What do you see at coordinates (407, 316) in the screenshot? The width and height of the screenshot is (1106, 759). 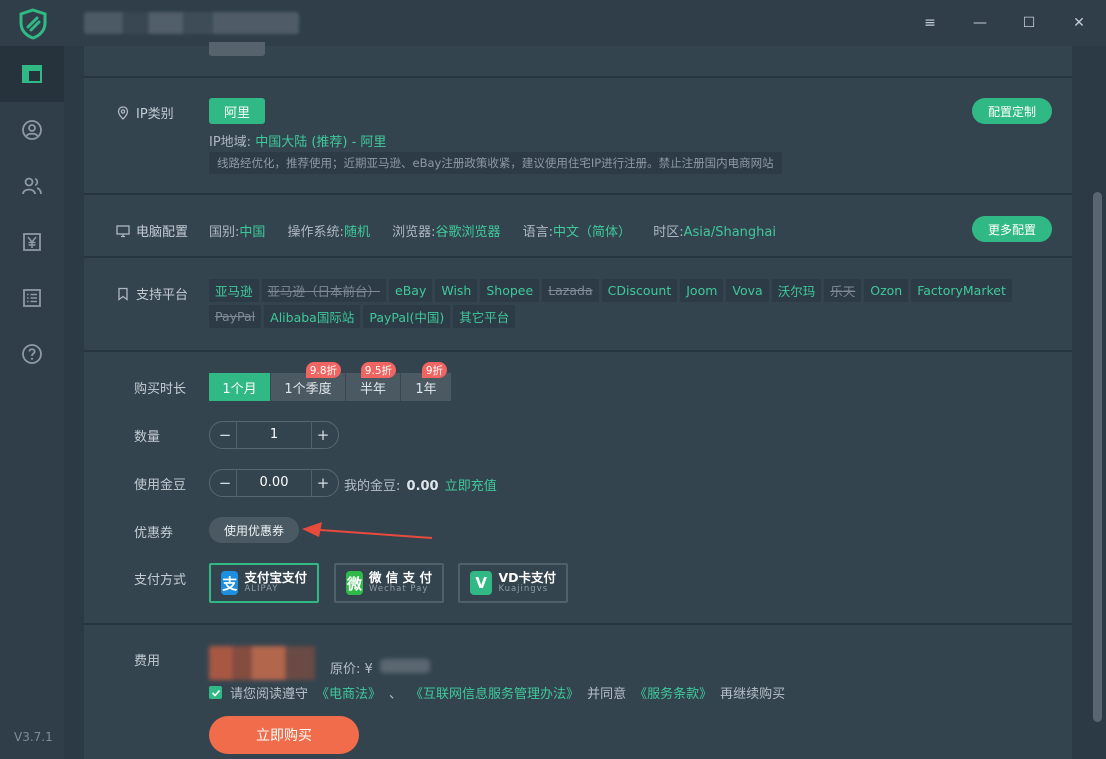 I see `platform-tag: PayPal(中国)` at bounding box center [407, 316].